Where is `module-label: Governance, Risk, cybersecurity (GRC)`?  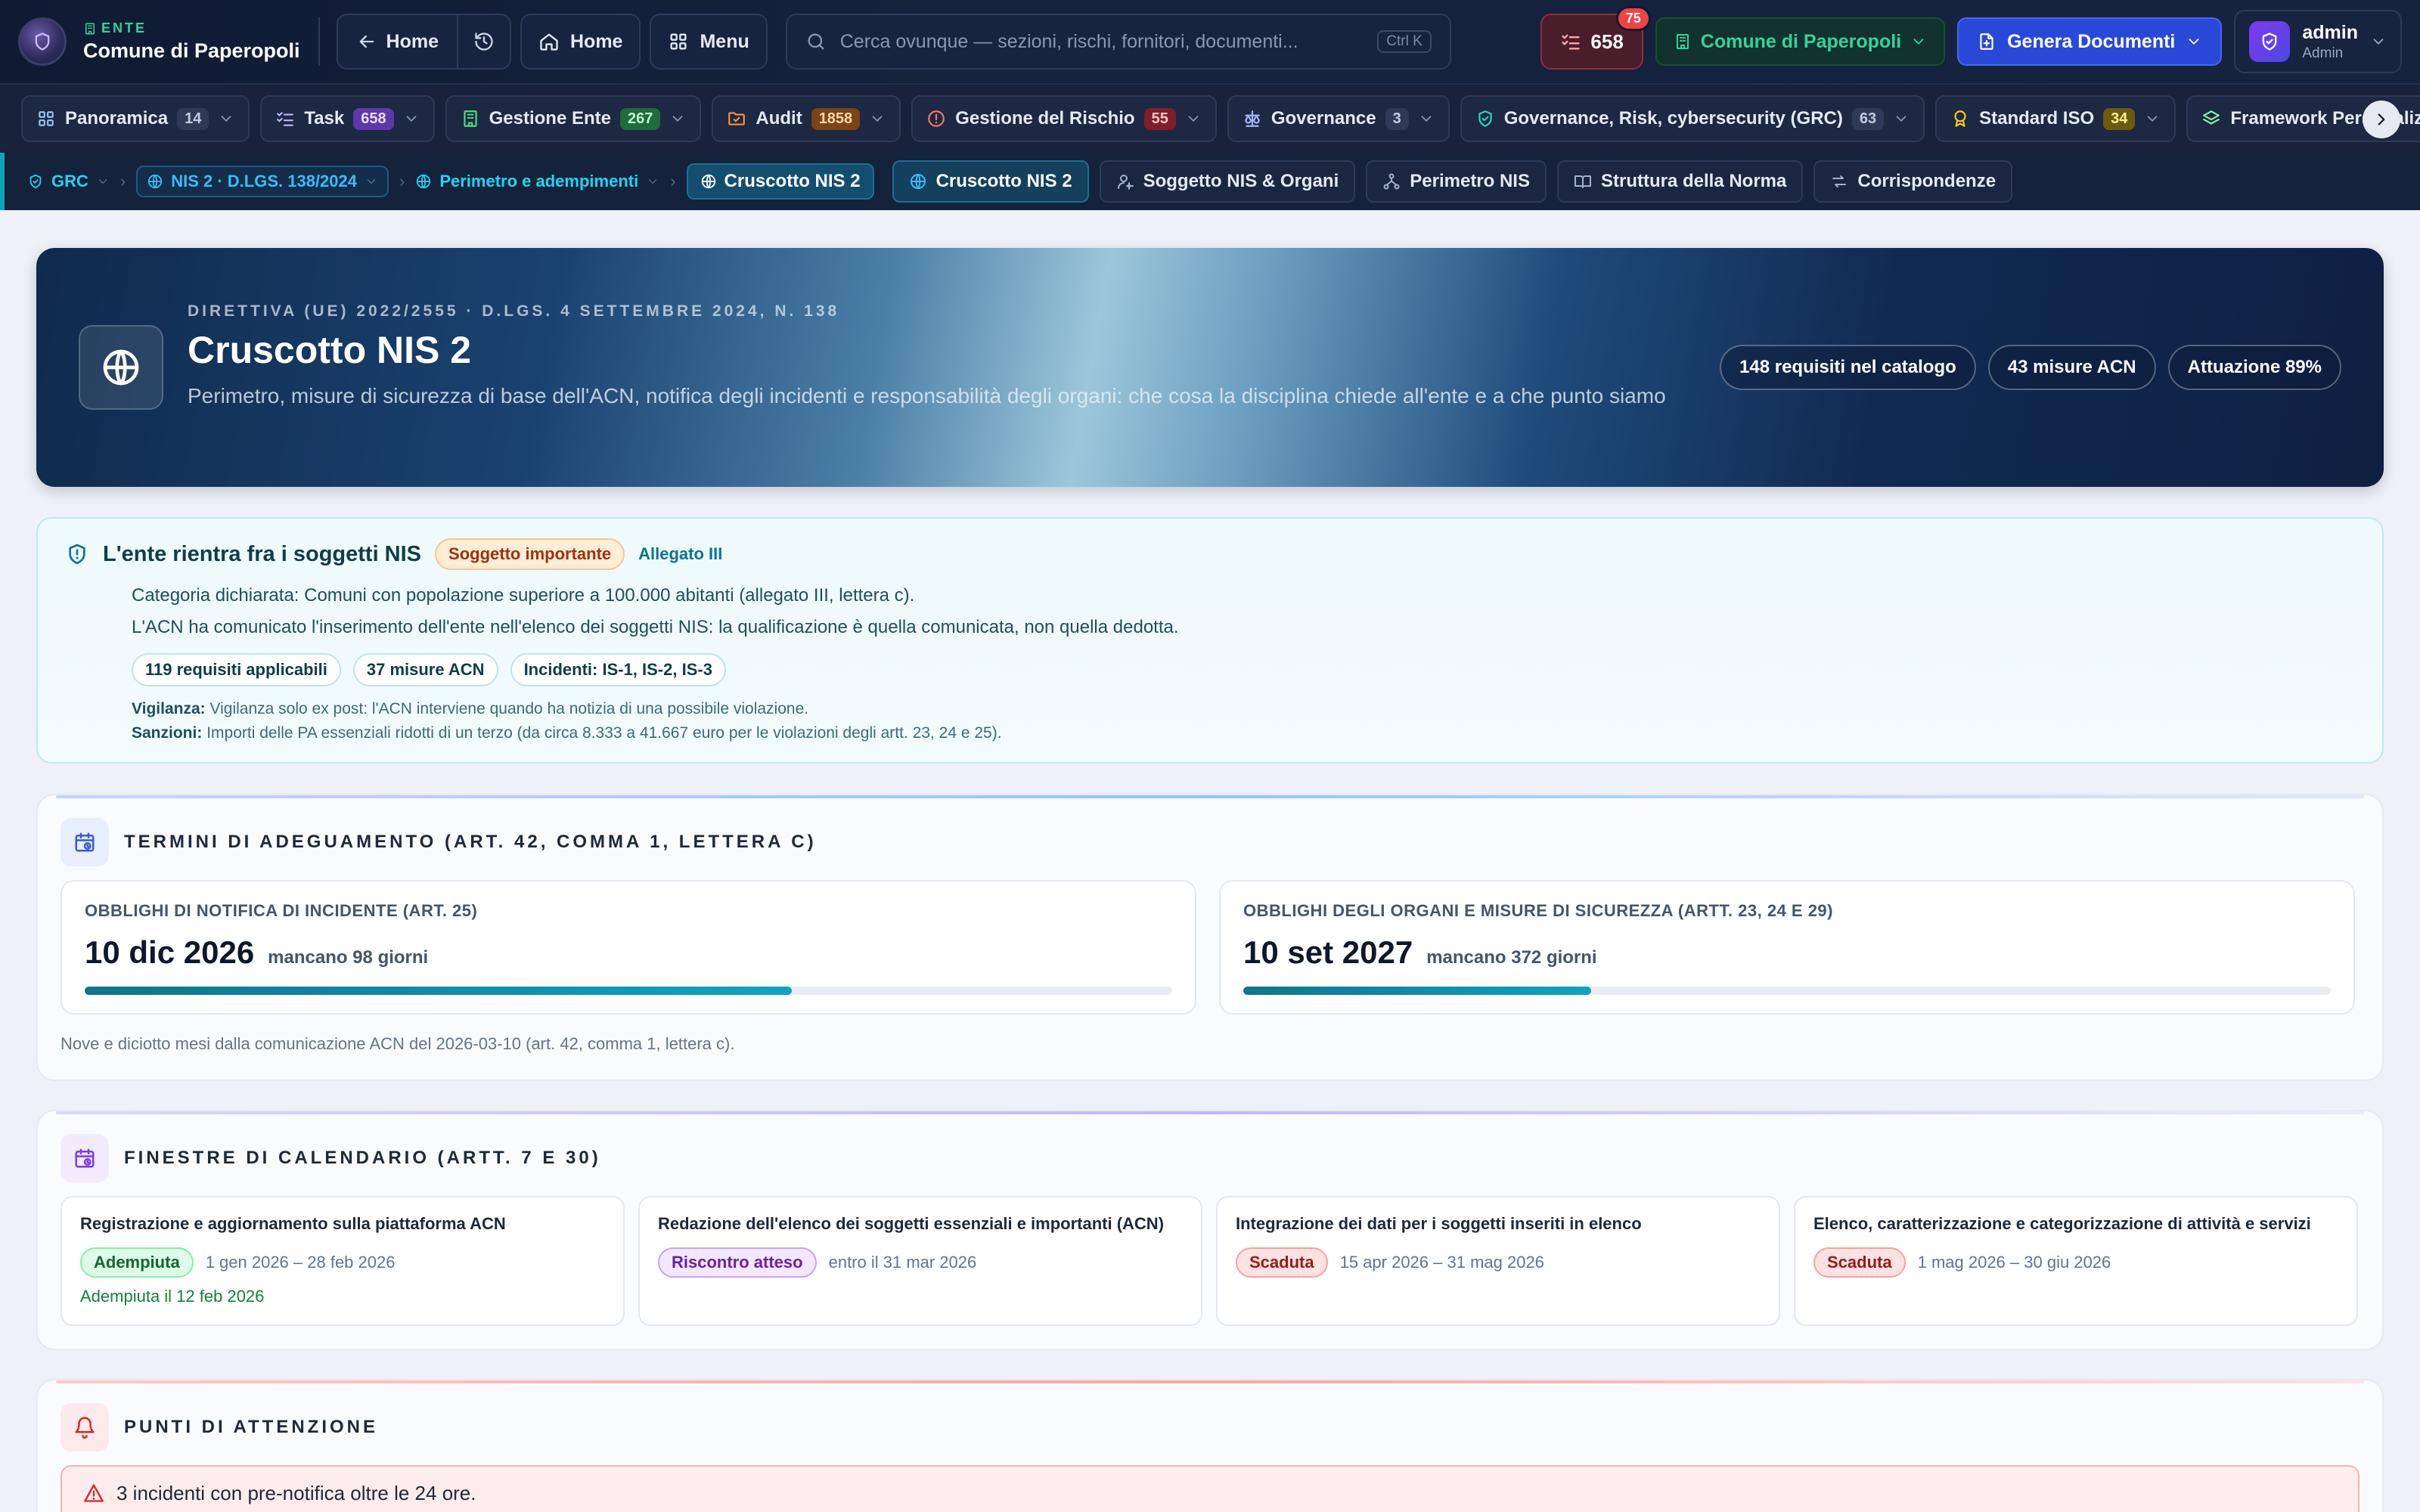
module-label: Governance, Risk, cybersecurity (GRC) is located at coordinates (1673, 118).